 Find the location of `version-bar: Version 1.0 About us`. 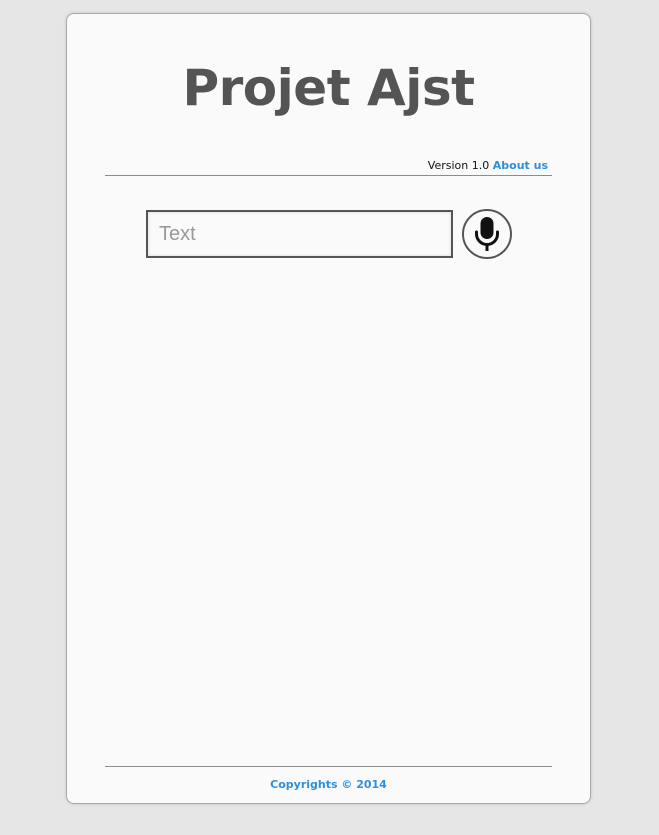

version-bar: Version 1.0 About us is located at coordinates (488, 166).